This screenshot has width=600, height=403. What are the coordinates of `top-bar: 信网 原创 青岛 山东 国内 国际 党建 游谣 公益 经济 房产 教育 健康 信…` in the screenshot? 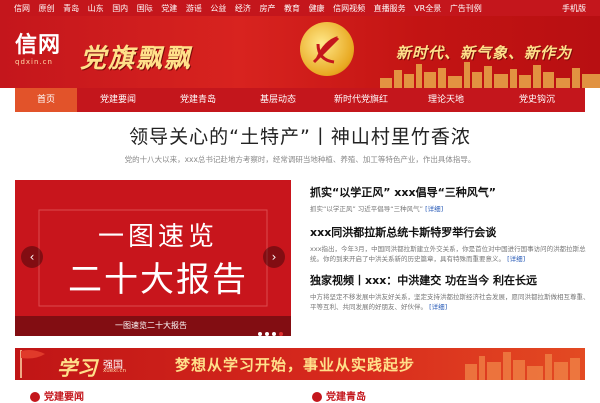 It's located at (300, 8).